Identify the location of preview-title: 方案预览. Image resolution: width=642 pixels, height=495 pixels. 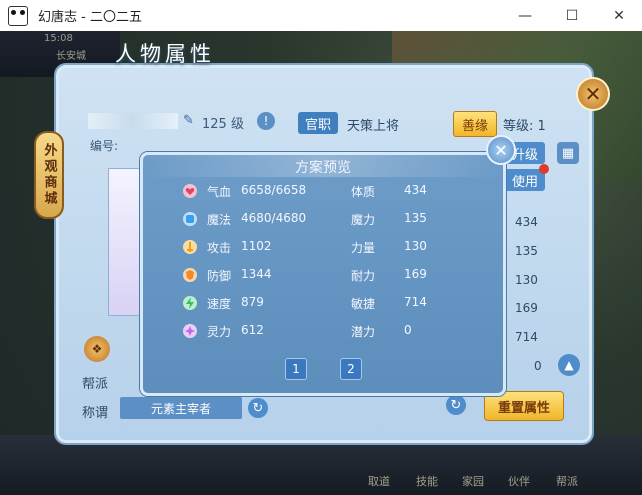
(323, 168).